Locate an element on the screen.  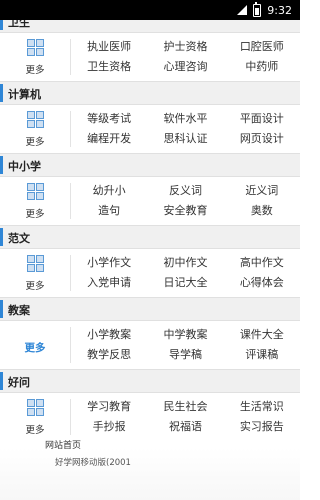
category-section: 好问 更多 学习教育 民生社会 生活常识 手抄报 祝福语 实习报告 is located at coordinates (150, 405).